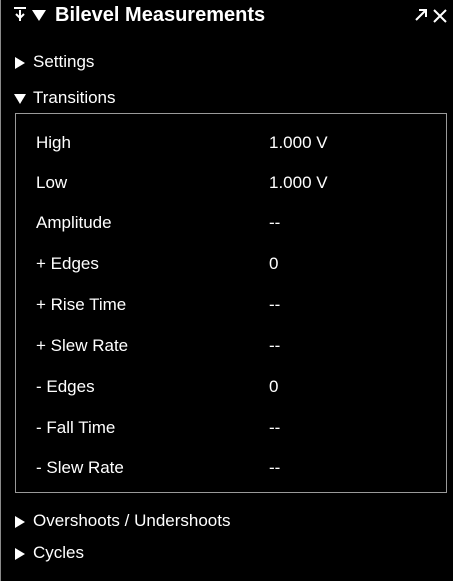 Image resolution: width=453 pixels, height=581 pixels. Describe the element at coordinates (80, 467) in the screenshot. I see `measurement-label: - Slew Rate` at that location.